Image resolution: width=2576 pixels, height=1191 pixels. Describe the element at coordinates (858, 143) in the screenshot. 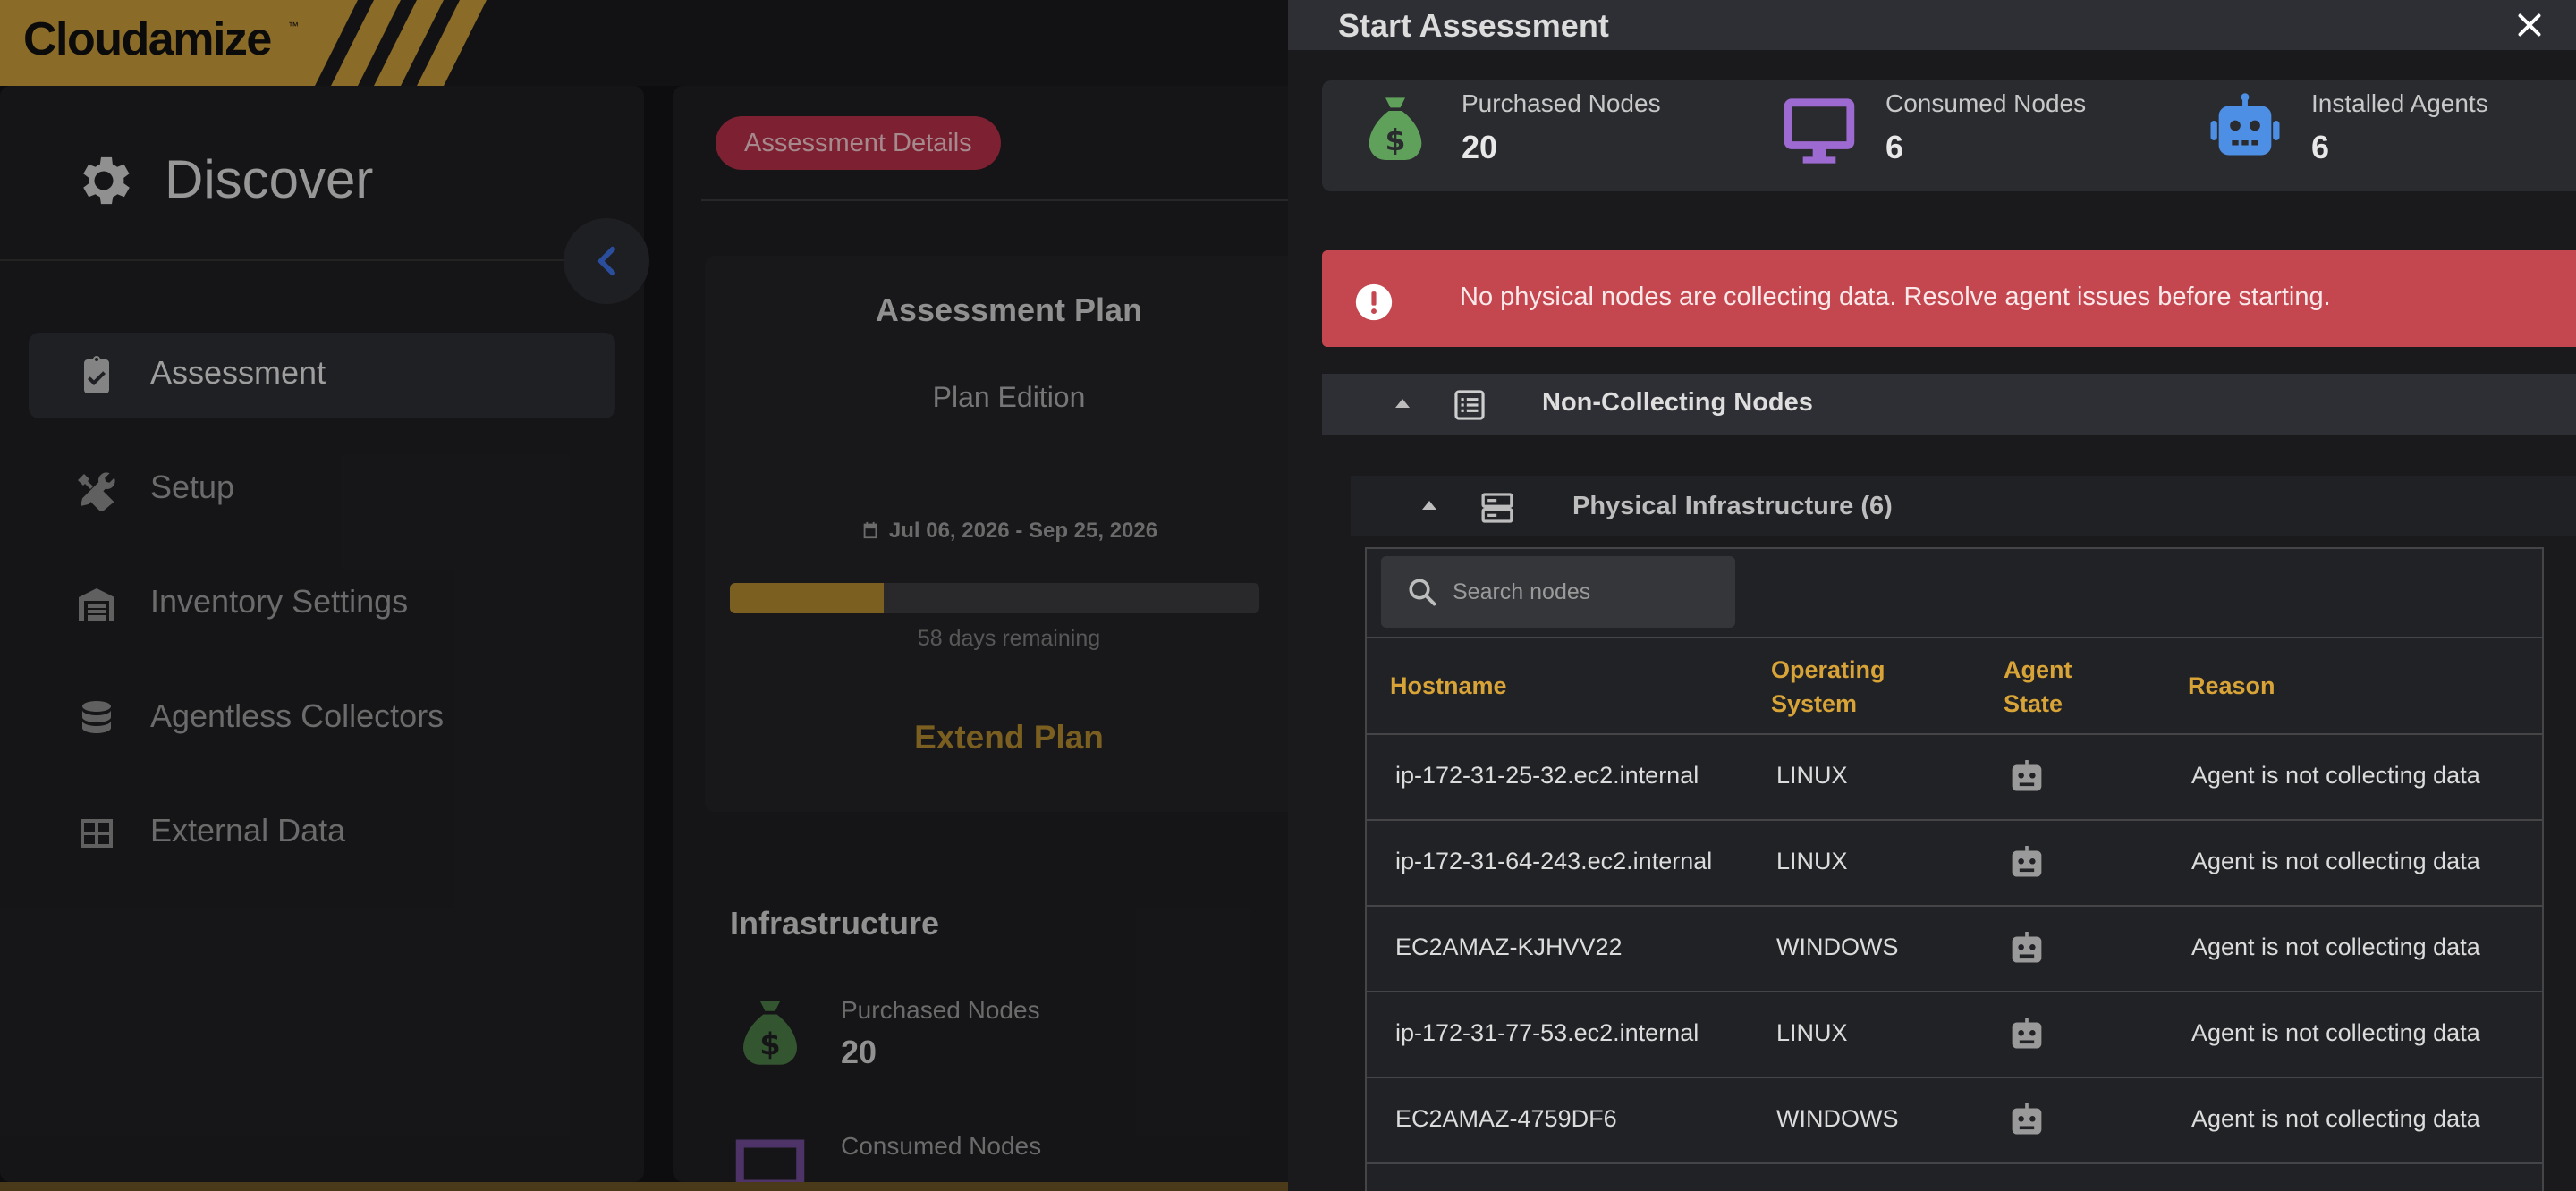

I see `tab-assessment-details: Assessment Details` at that location.